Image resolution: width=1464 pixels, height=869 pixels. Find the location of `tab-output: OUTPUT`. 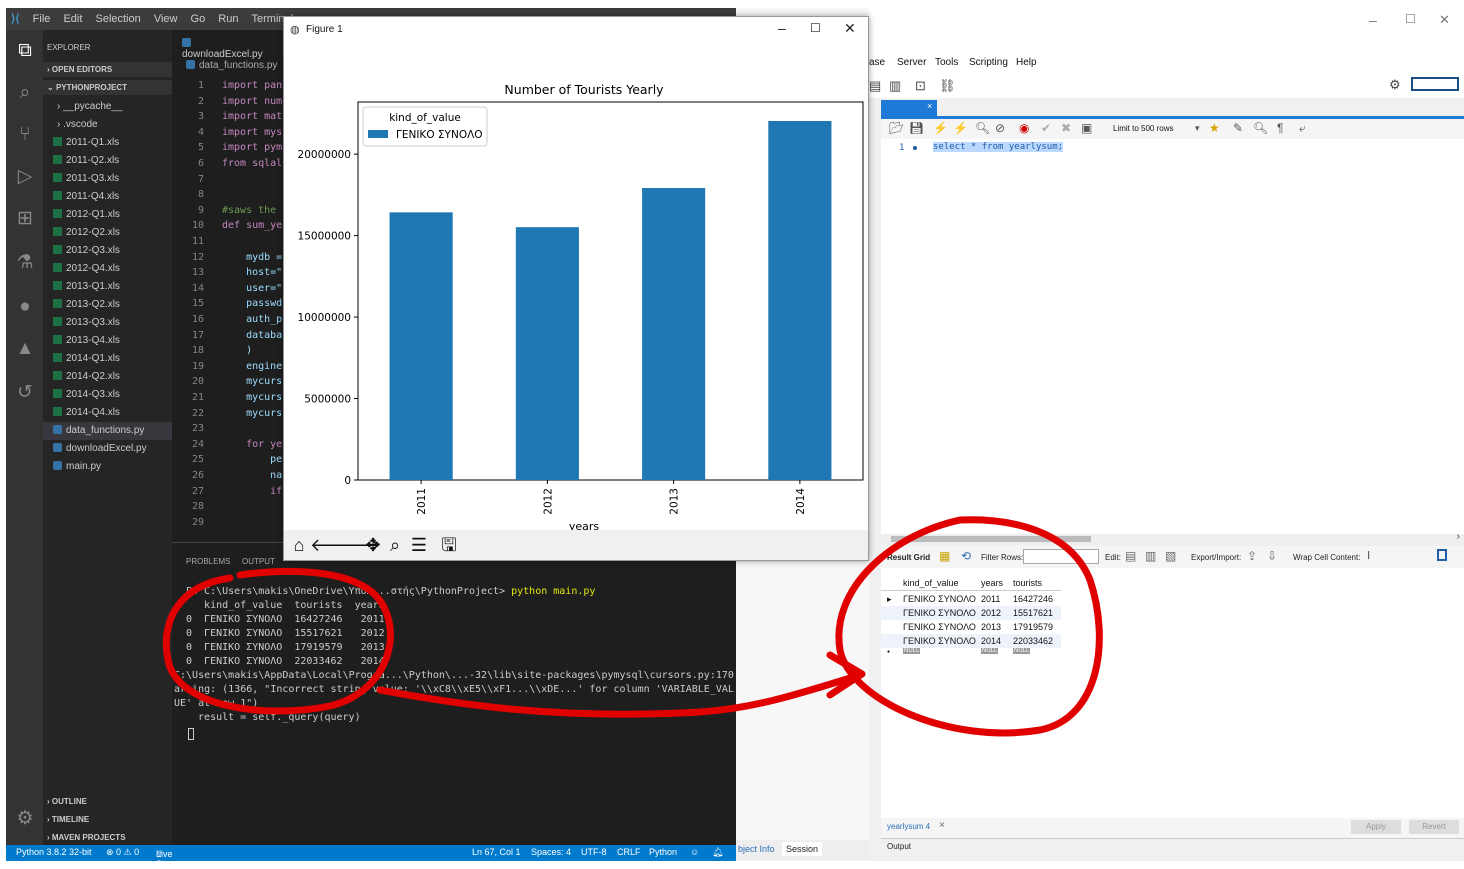

tab-output: OUTPUT is located at coordinates (258, 561).